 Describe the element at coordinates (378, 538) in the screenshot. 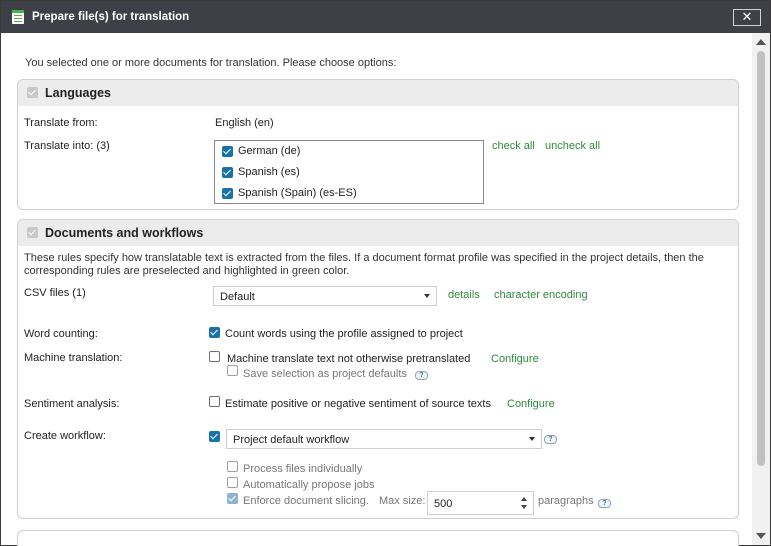

I see `next-panel-edge` at that location.